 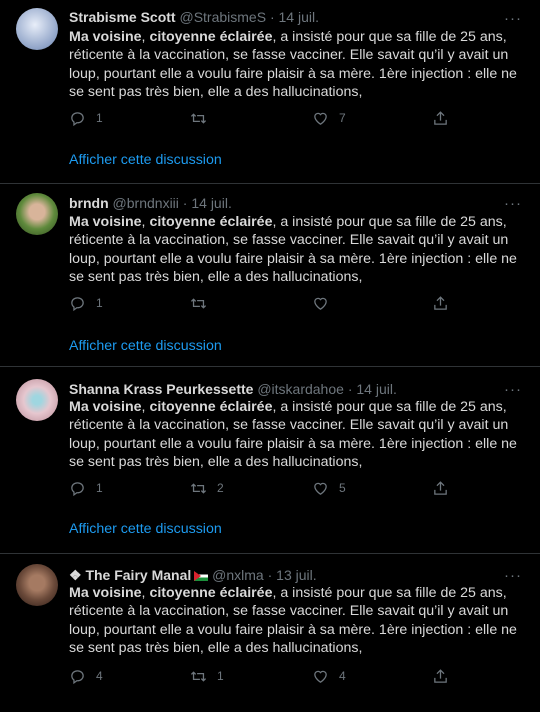 What do you see at coordinates (329, 118) in the screenshot?
I see `like-button: 7` at bounding box center [329, 118].